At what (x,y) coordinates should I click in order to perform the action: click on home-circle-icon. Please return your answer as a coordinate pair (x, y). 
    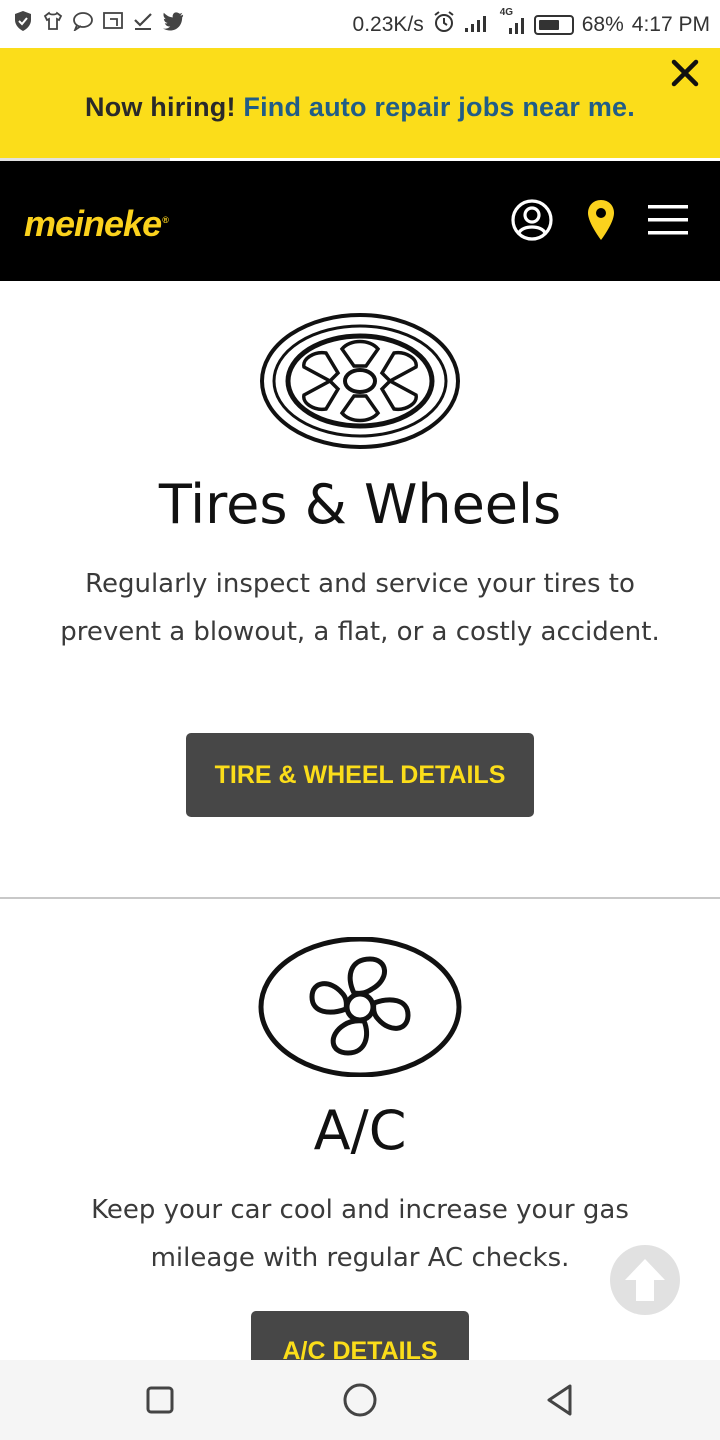
    Looking at the image, I should click on (360, 1400).